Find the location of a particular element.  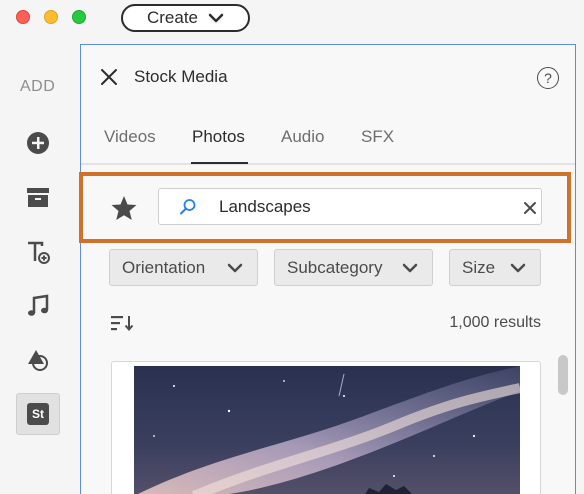

add-circle-icon is located at coordinates (38, 143).